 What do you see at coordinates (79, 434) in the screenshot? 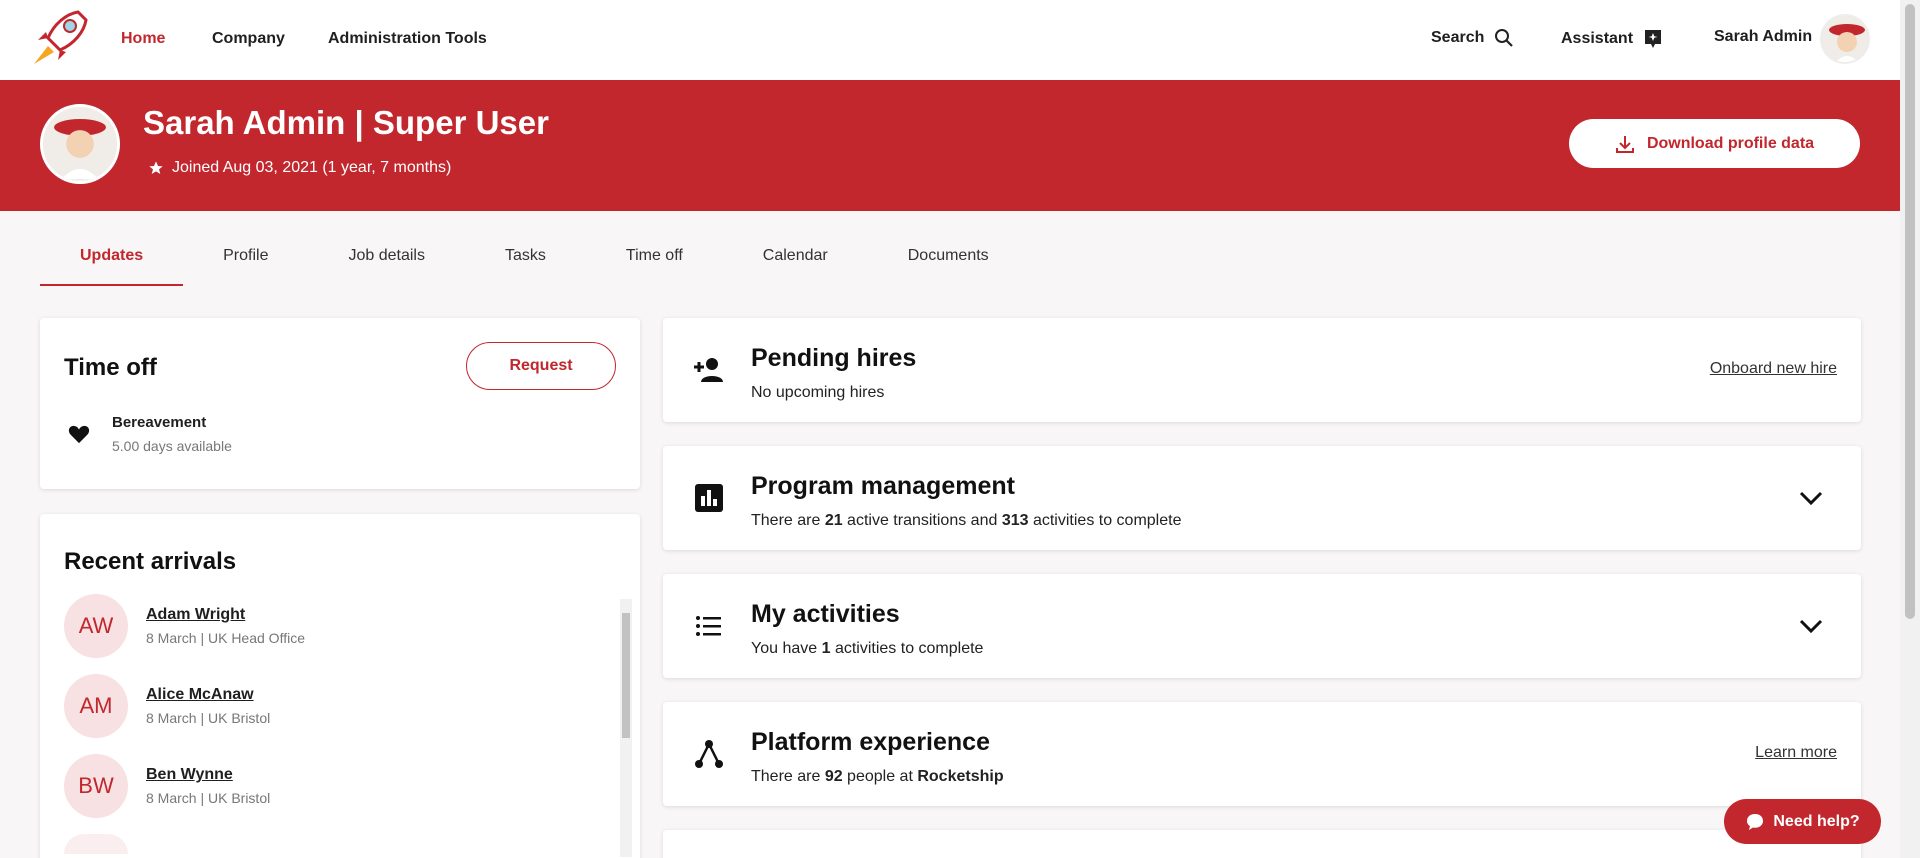
I see `heart-icon` at bounding box center [79, 434].